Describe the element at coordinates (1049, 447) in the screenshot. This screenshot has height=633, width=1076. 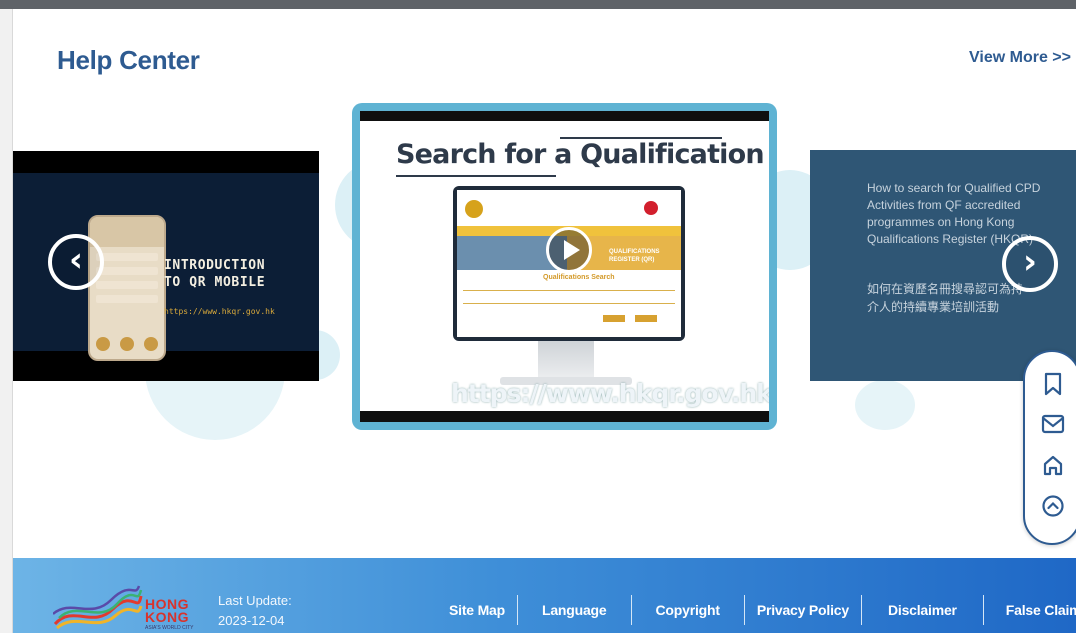
I see `floating-toolbar` at that location.